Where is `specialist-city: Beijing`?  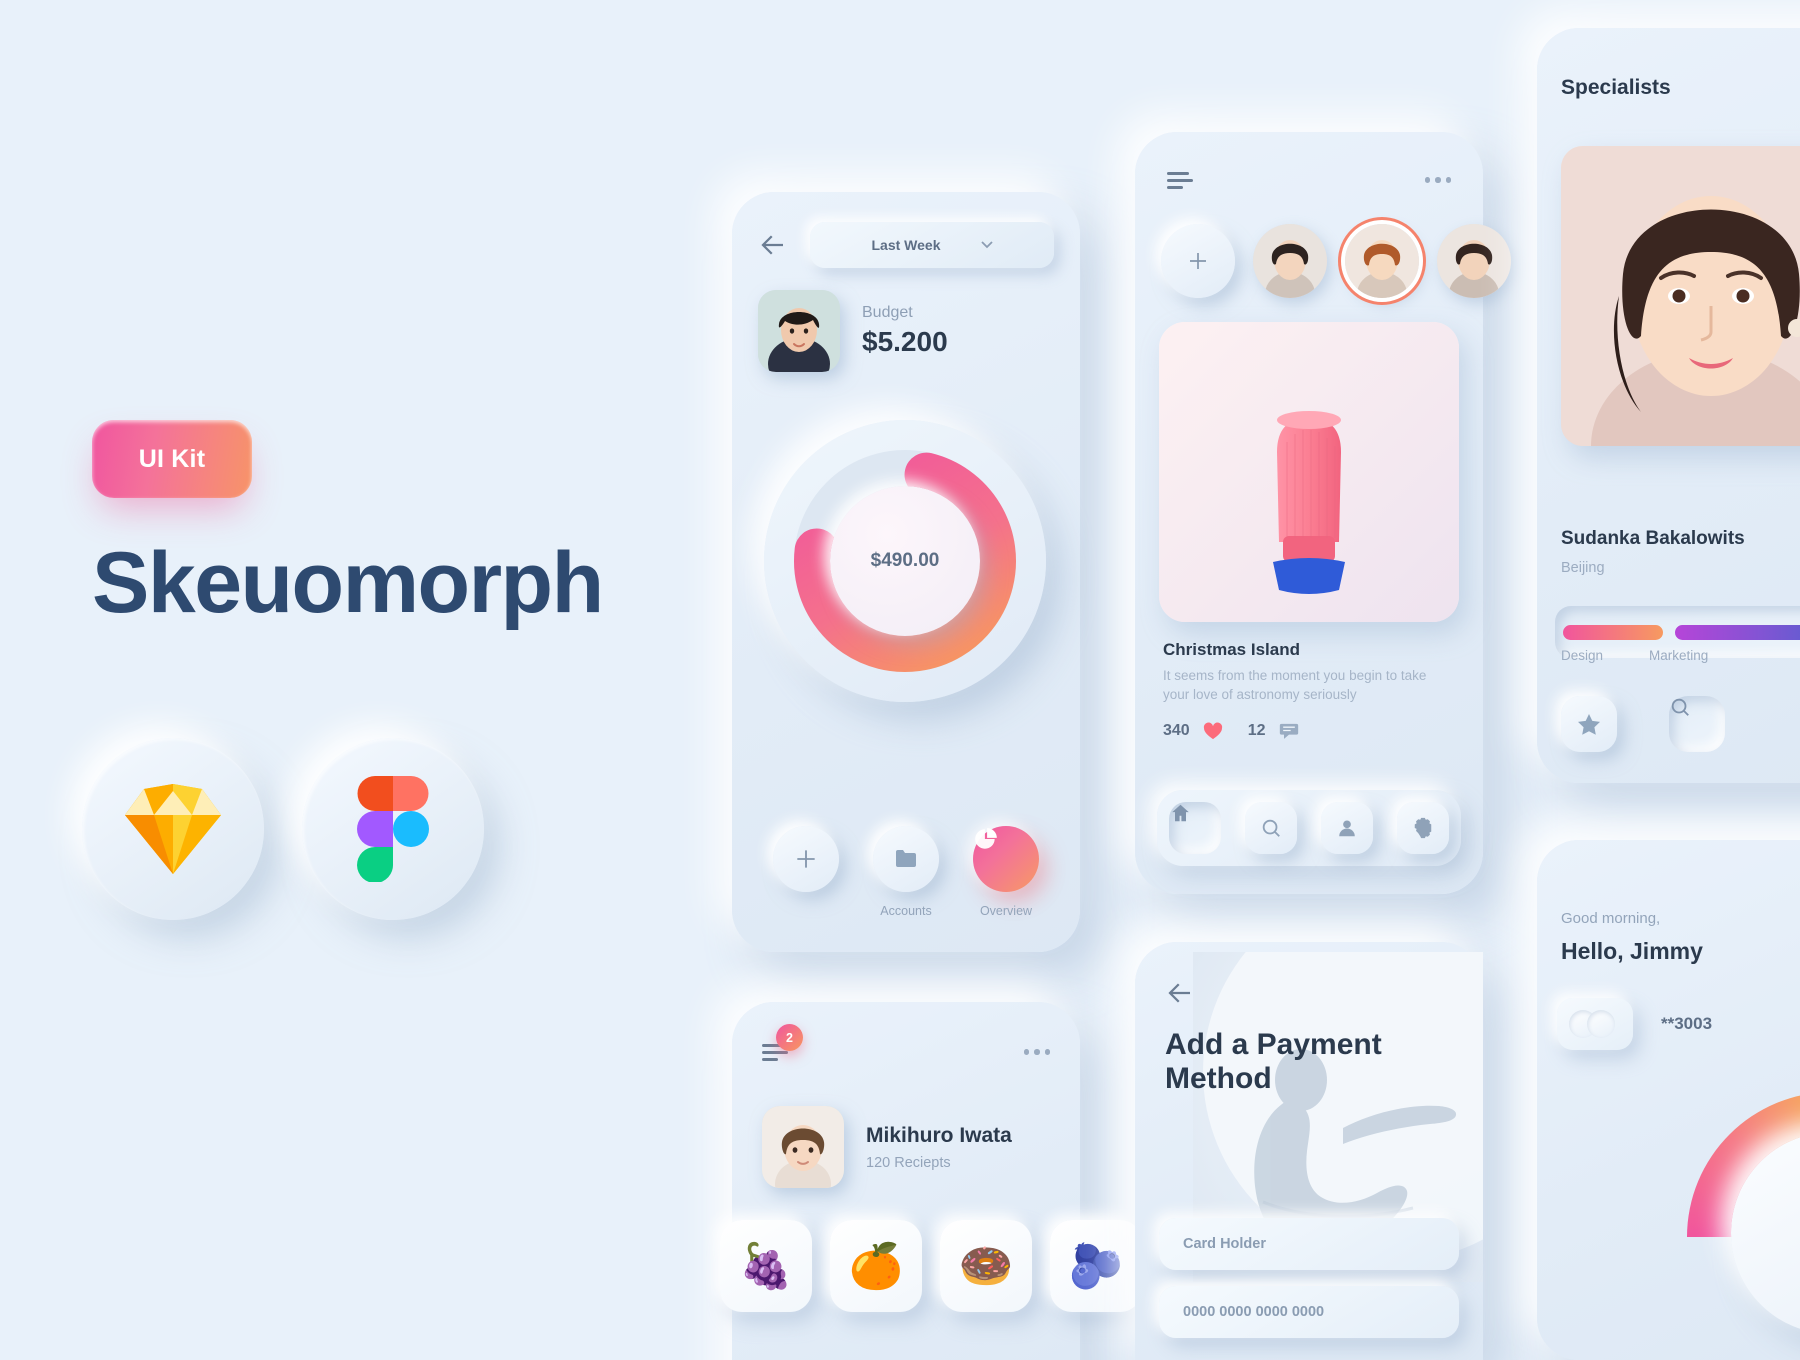
specialist-city: Beijing is located at coordinates (1583, 568).